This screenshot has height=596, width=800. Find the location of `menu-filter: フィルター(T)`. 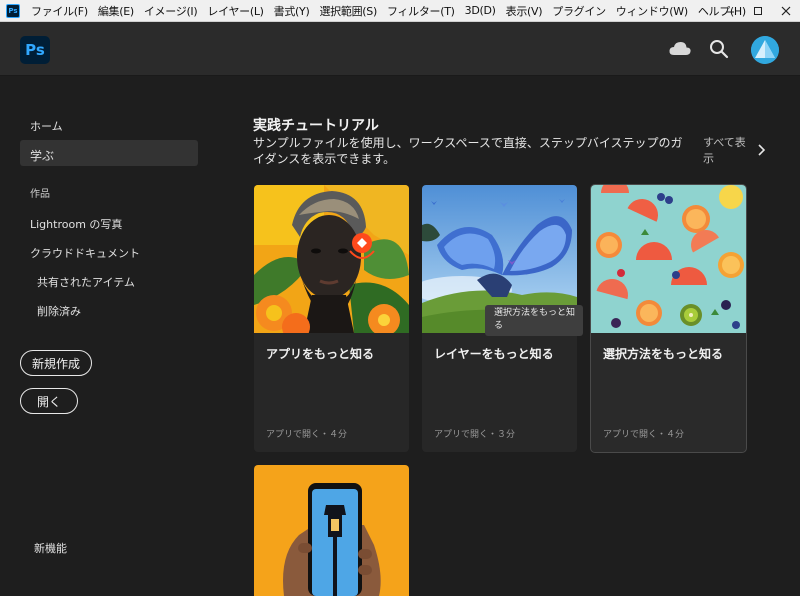

menu-filter: フィルター(T) is located at coordinates (421, 11).